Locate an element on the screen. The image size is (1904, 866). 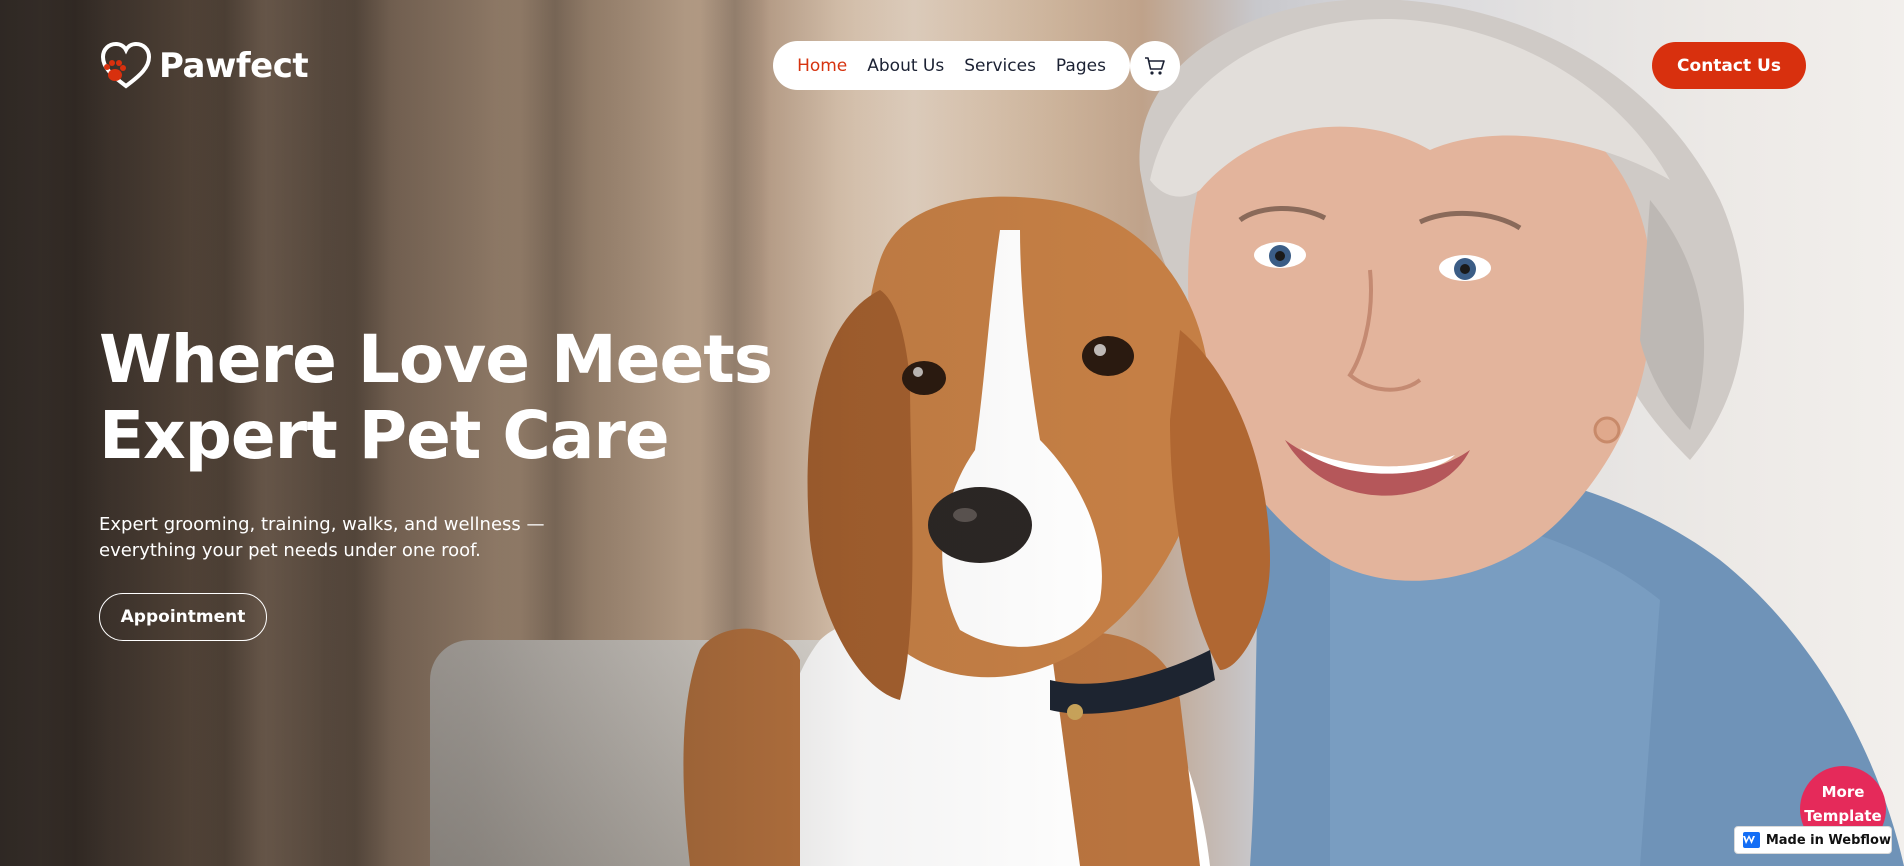
paw-heart-icon is located at coordinates (126, 65).